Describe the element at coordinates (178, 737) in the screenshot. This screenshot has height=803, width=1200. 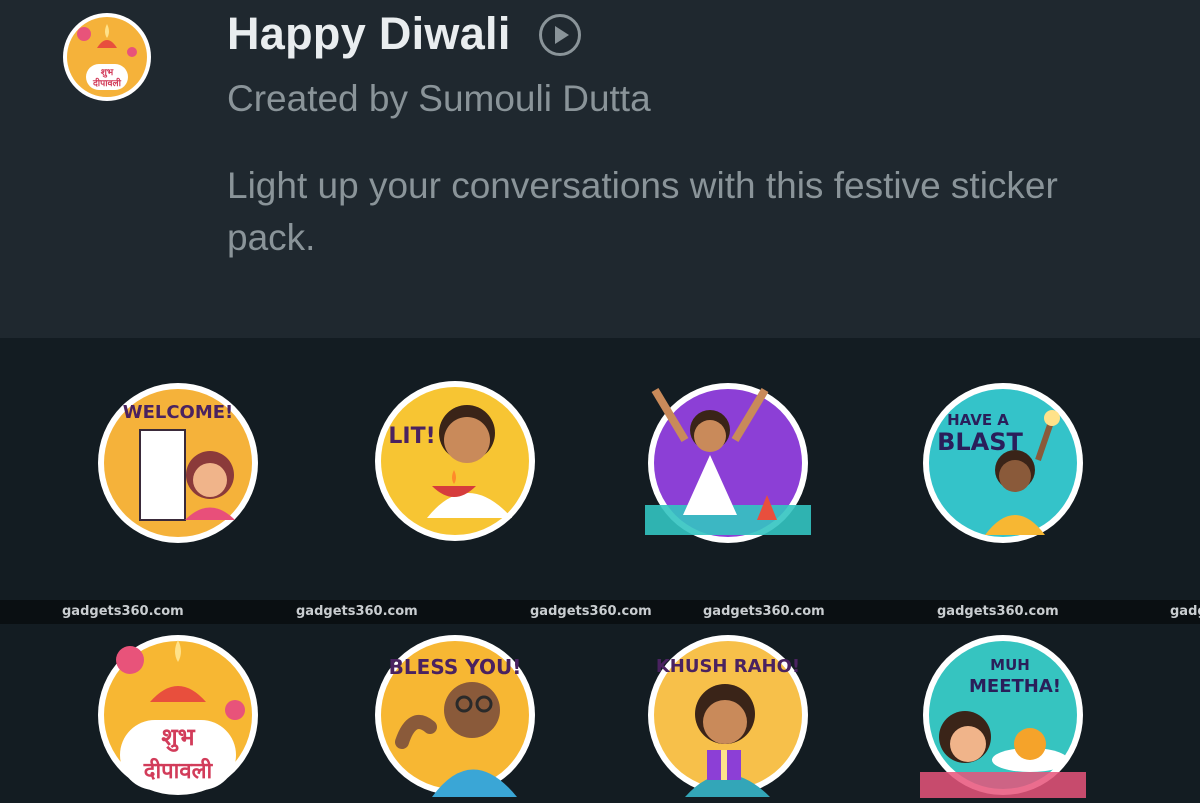
I see `sticker-label-line1: शुभ` at that location.